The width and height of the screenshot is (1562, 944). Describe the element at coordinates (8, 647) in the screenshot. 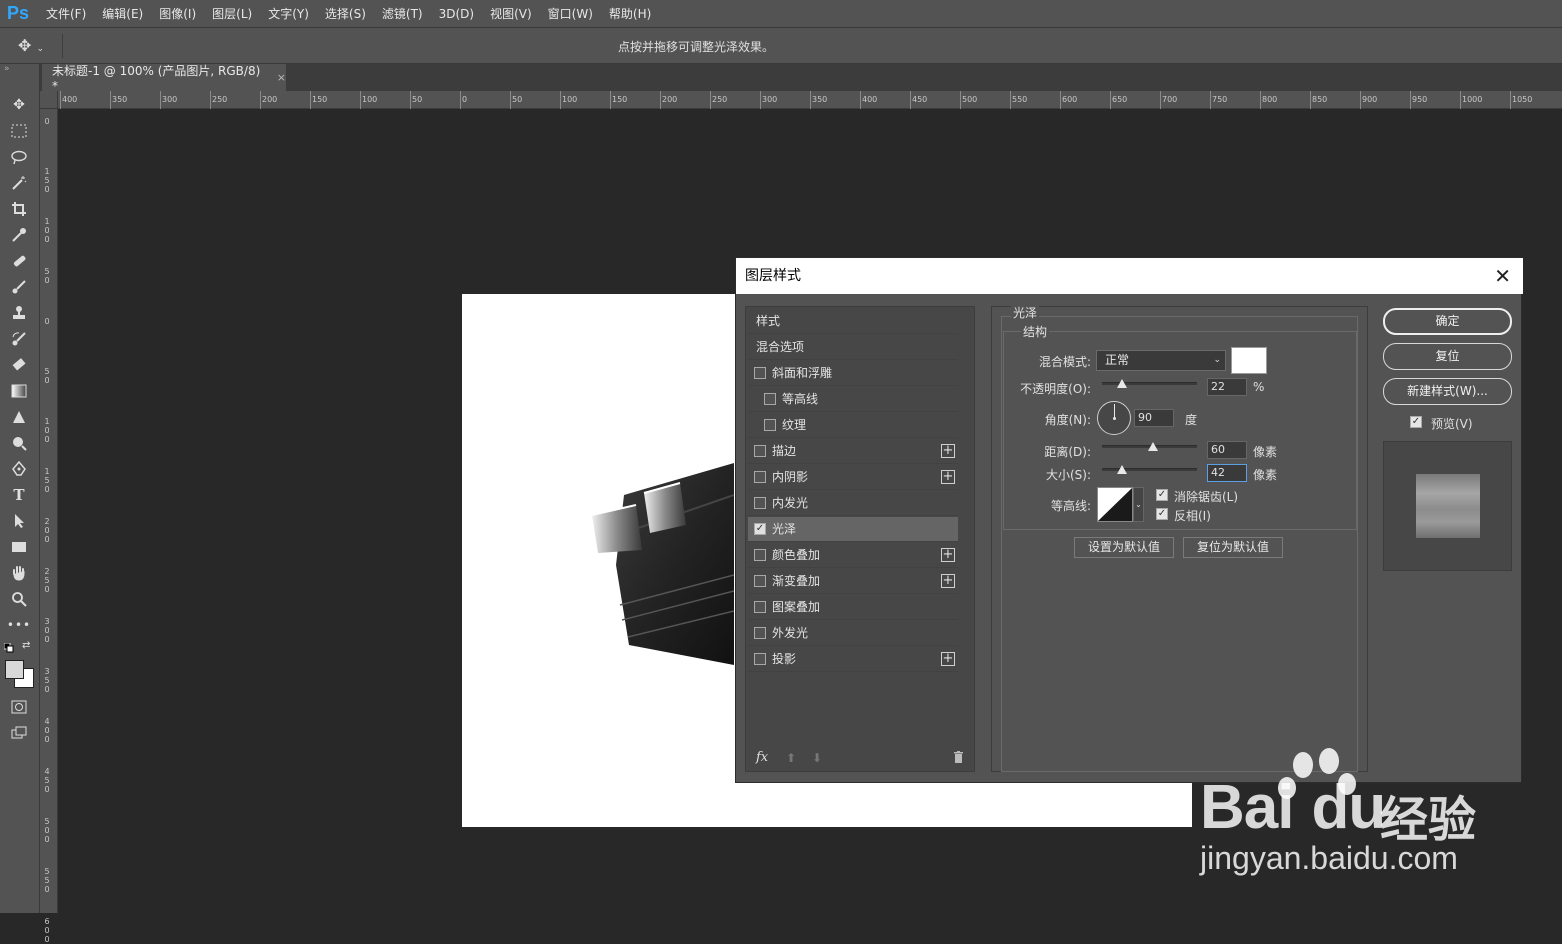

I see `default-colors-icon` at that location.